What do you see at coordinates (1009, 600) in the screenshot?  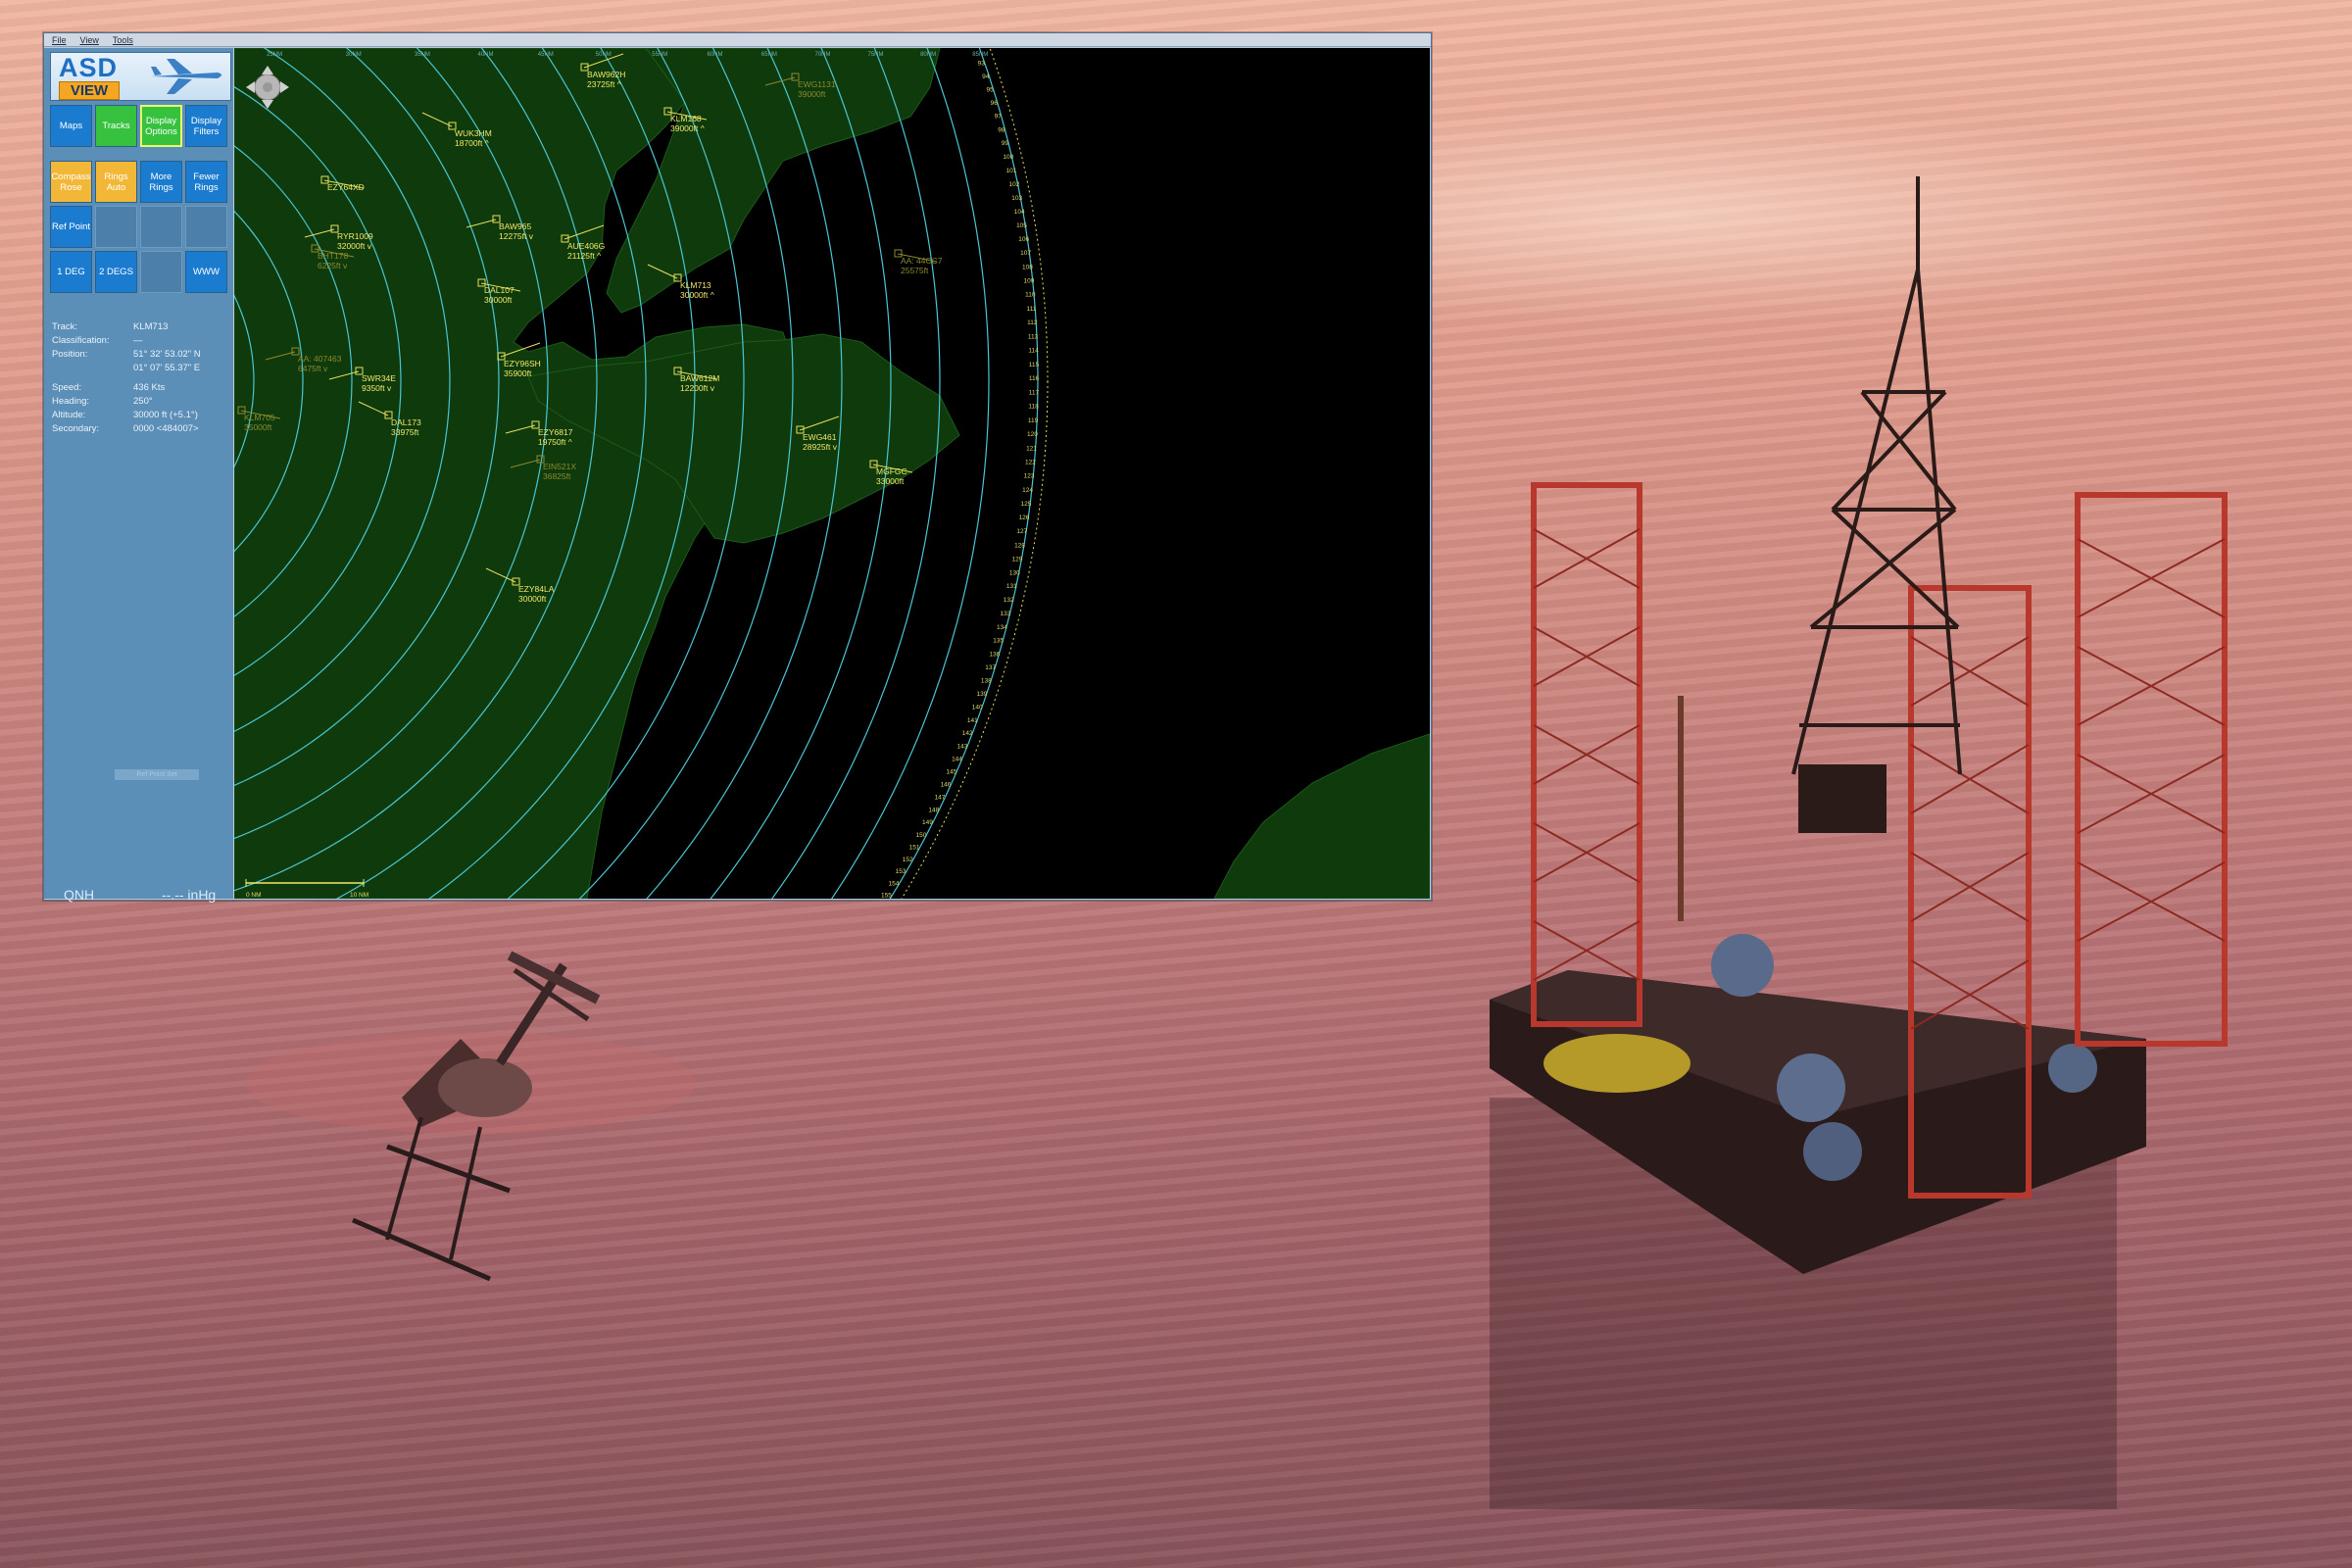 I see `tick-number: 132` at bounding box center [1009, 600].